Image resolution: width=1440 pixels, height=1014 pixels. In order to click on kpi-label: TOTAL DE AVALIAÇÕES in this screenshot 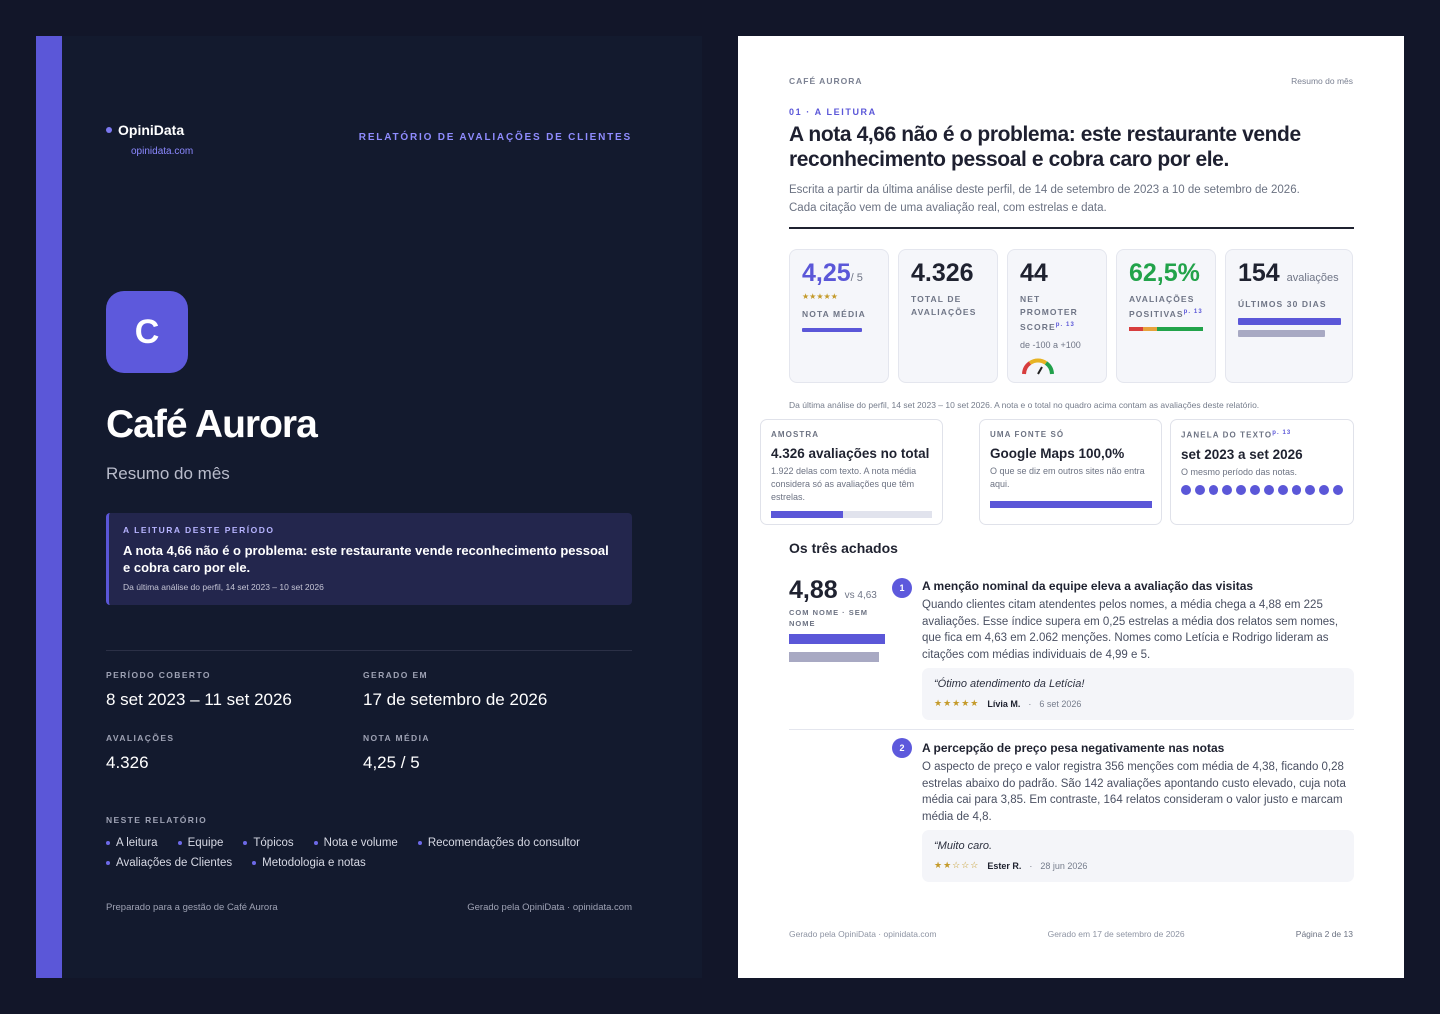, I will do `click(944, 305)`.